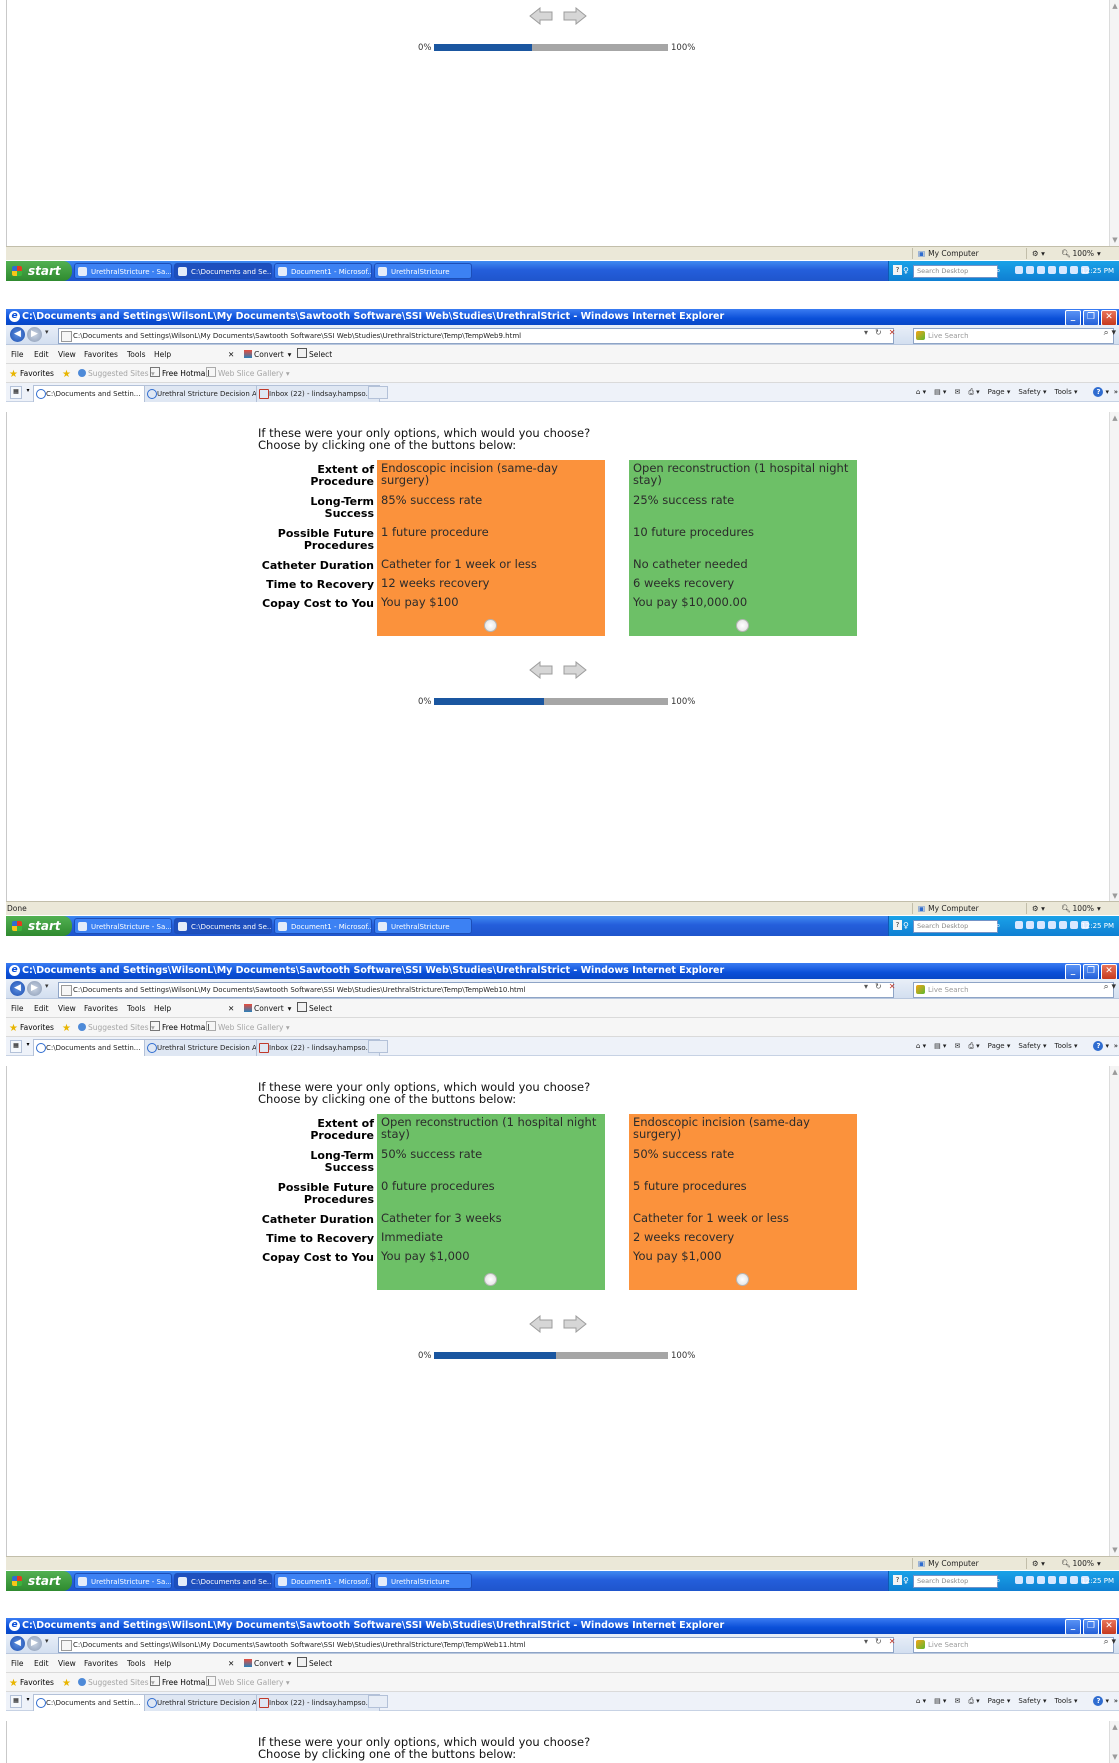  Describe the element at coordinates (1097, 1701) in the screenshot. I see `help-menu: ? ▾` at that location.